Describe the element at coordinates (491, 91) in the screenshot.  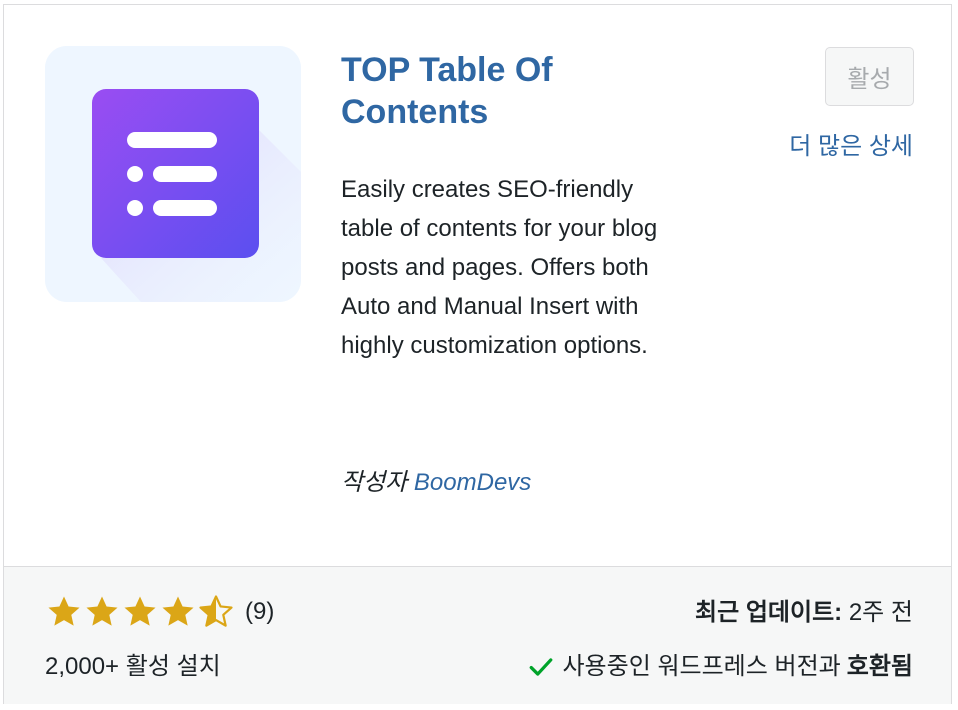
I see `plugin-title: TOP Table Of Contents` at that location.